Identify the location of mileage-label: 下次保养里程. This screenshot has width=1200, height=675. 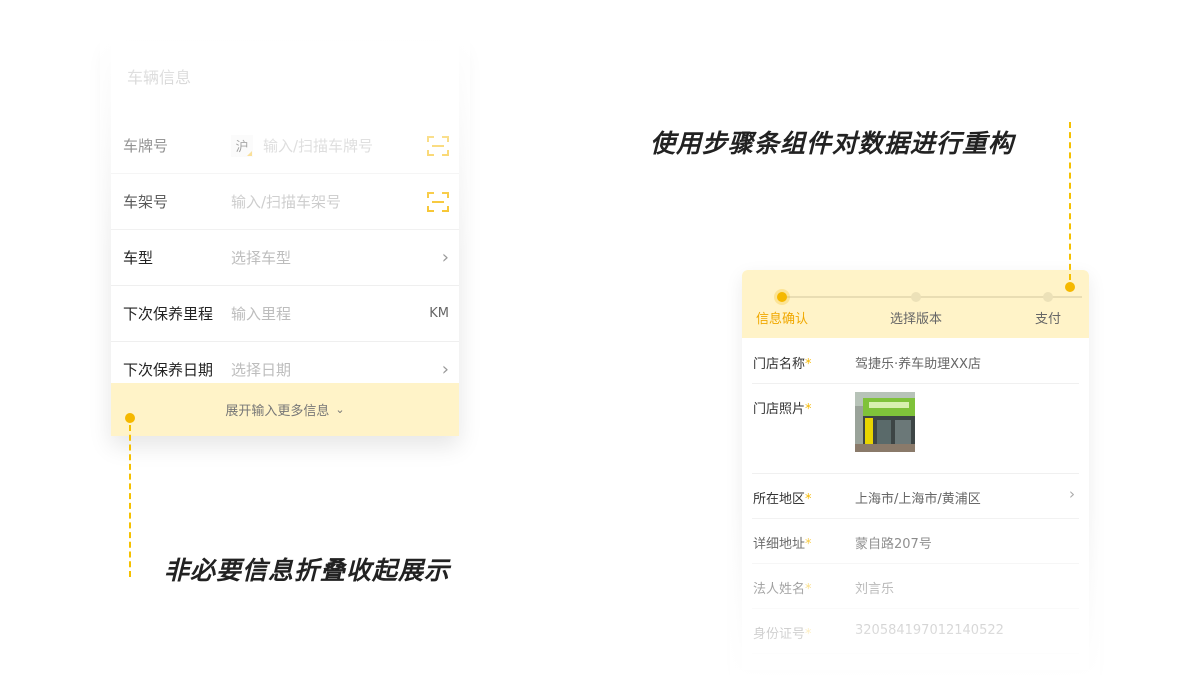
(168, 314).